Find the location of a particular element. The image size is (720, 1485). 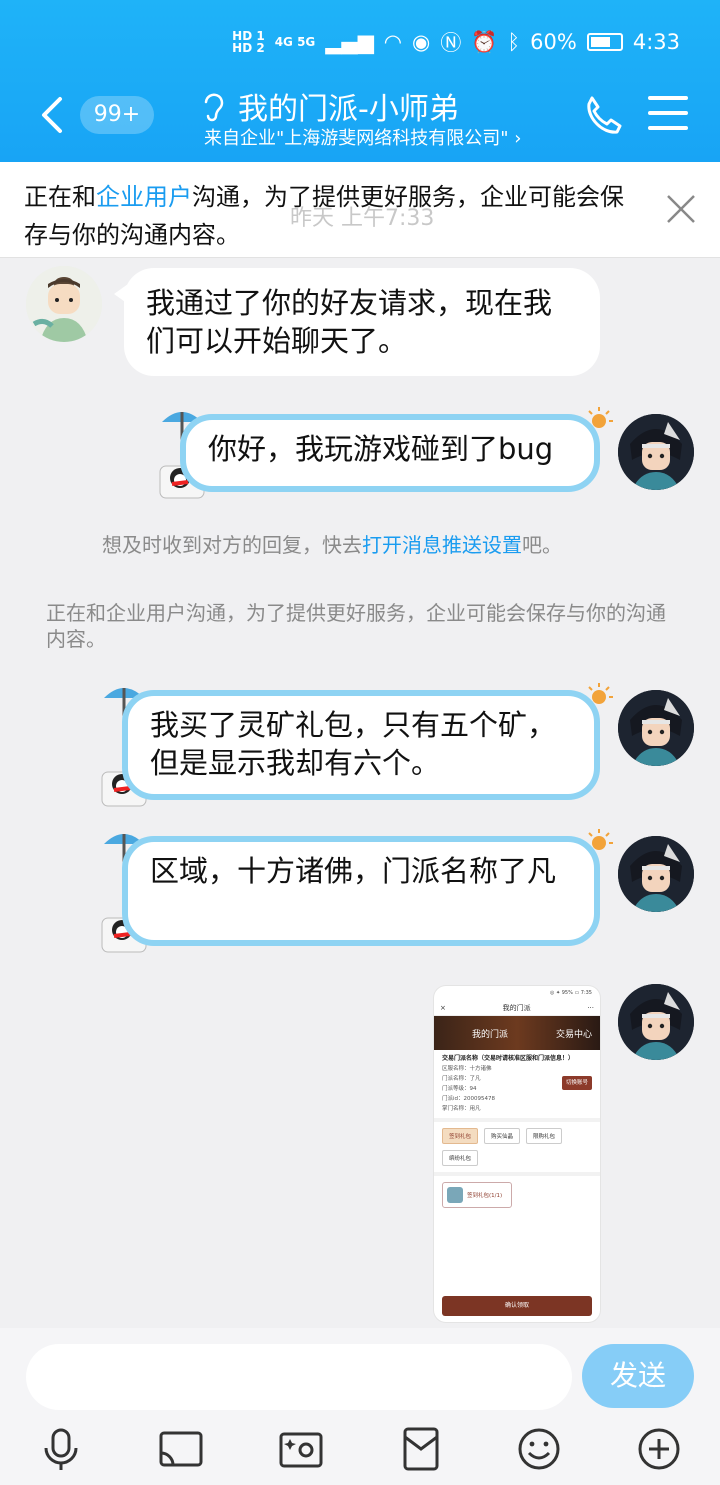

signal-icon: ▂▄▆ is located at coordinates (349, 42).